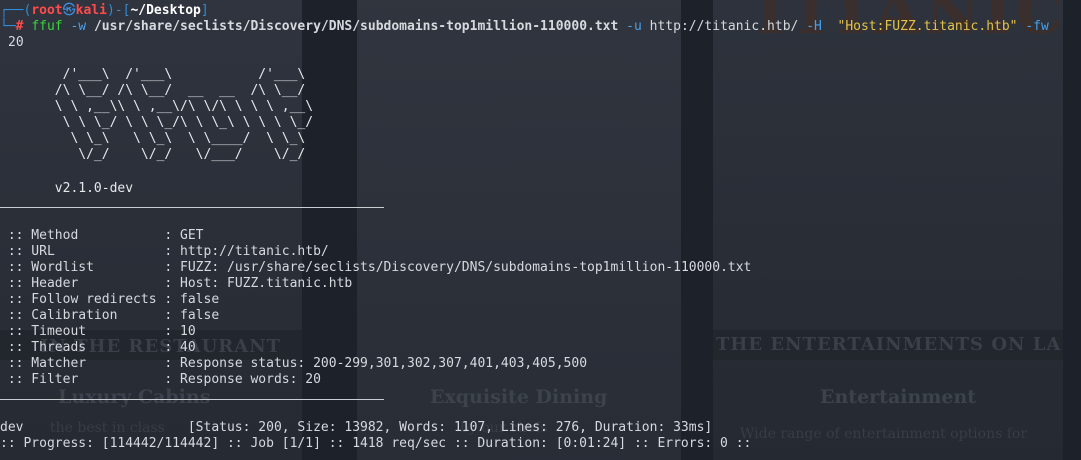 This screenshot has height=460, width=1081. What do you see at coordinates (82, 331) in the screenshot?
I see `config-key: :: Timeout` at bounding box center [82, 331].